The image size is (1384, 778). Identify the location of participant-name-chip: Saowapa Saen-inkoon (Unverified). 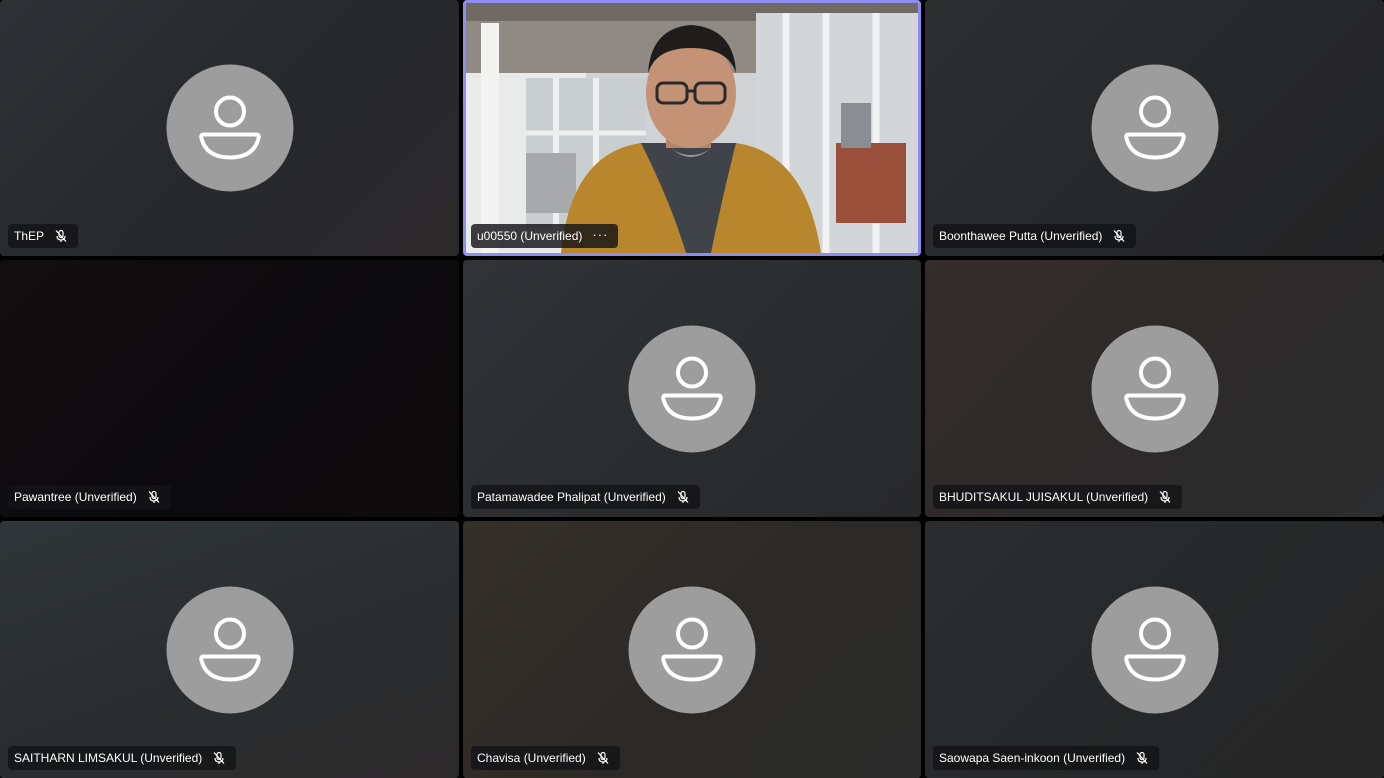
(1046, 758).